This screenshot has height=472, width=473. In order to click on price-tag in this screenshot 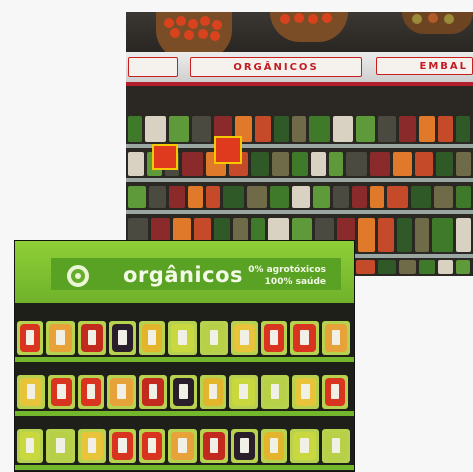, I will do `click(165, 157)`.